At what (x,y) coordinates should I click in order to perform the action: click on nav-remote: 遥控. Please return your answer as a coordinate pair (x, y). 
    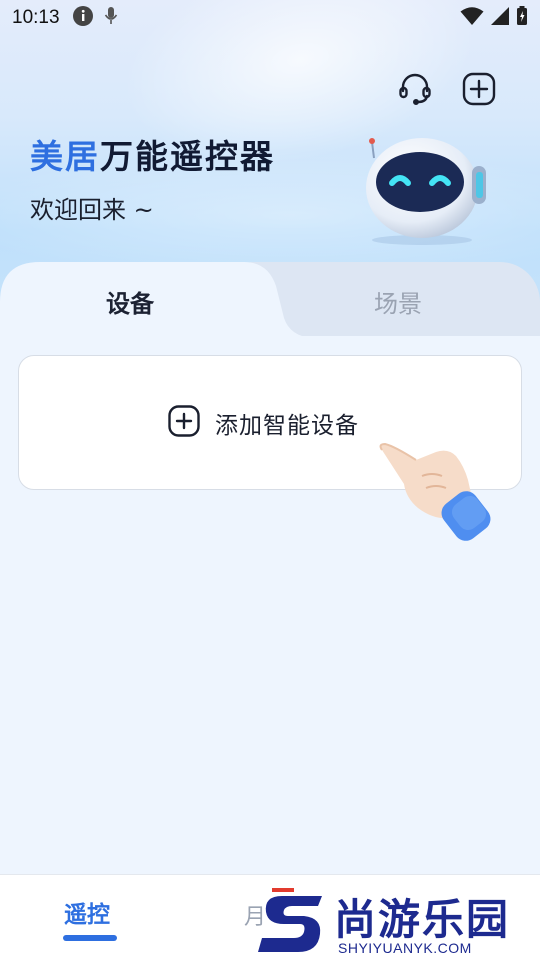
    Looking at the image, I should click on (87, 912).